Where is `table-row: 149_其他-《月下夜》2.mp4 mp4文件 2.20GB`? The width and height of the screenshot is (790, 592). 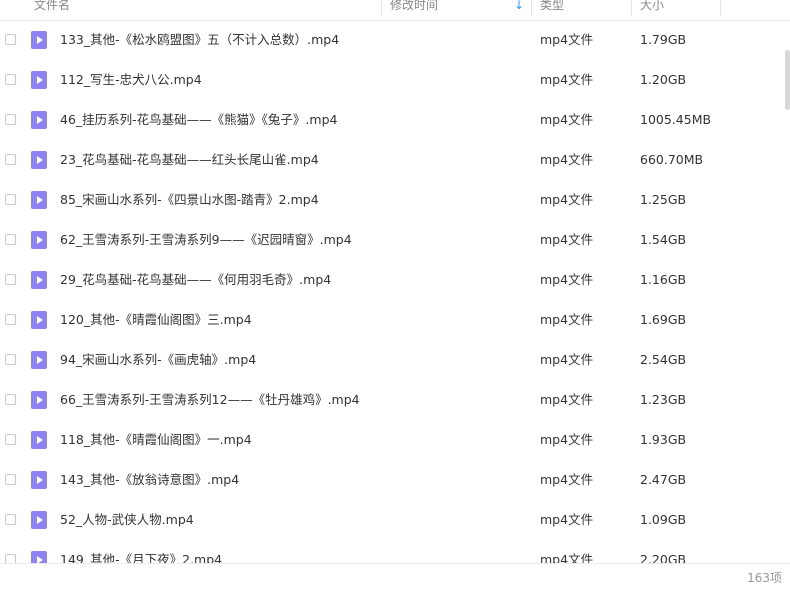 table-row: 149_其他-《月下夜》2.mp4 mp4文件 2.20GB is located at coordinates (395, 551).